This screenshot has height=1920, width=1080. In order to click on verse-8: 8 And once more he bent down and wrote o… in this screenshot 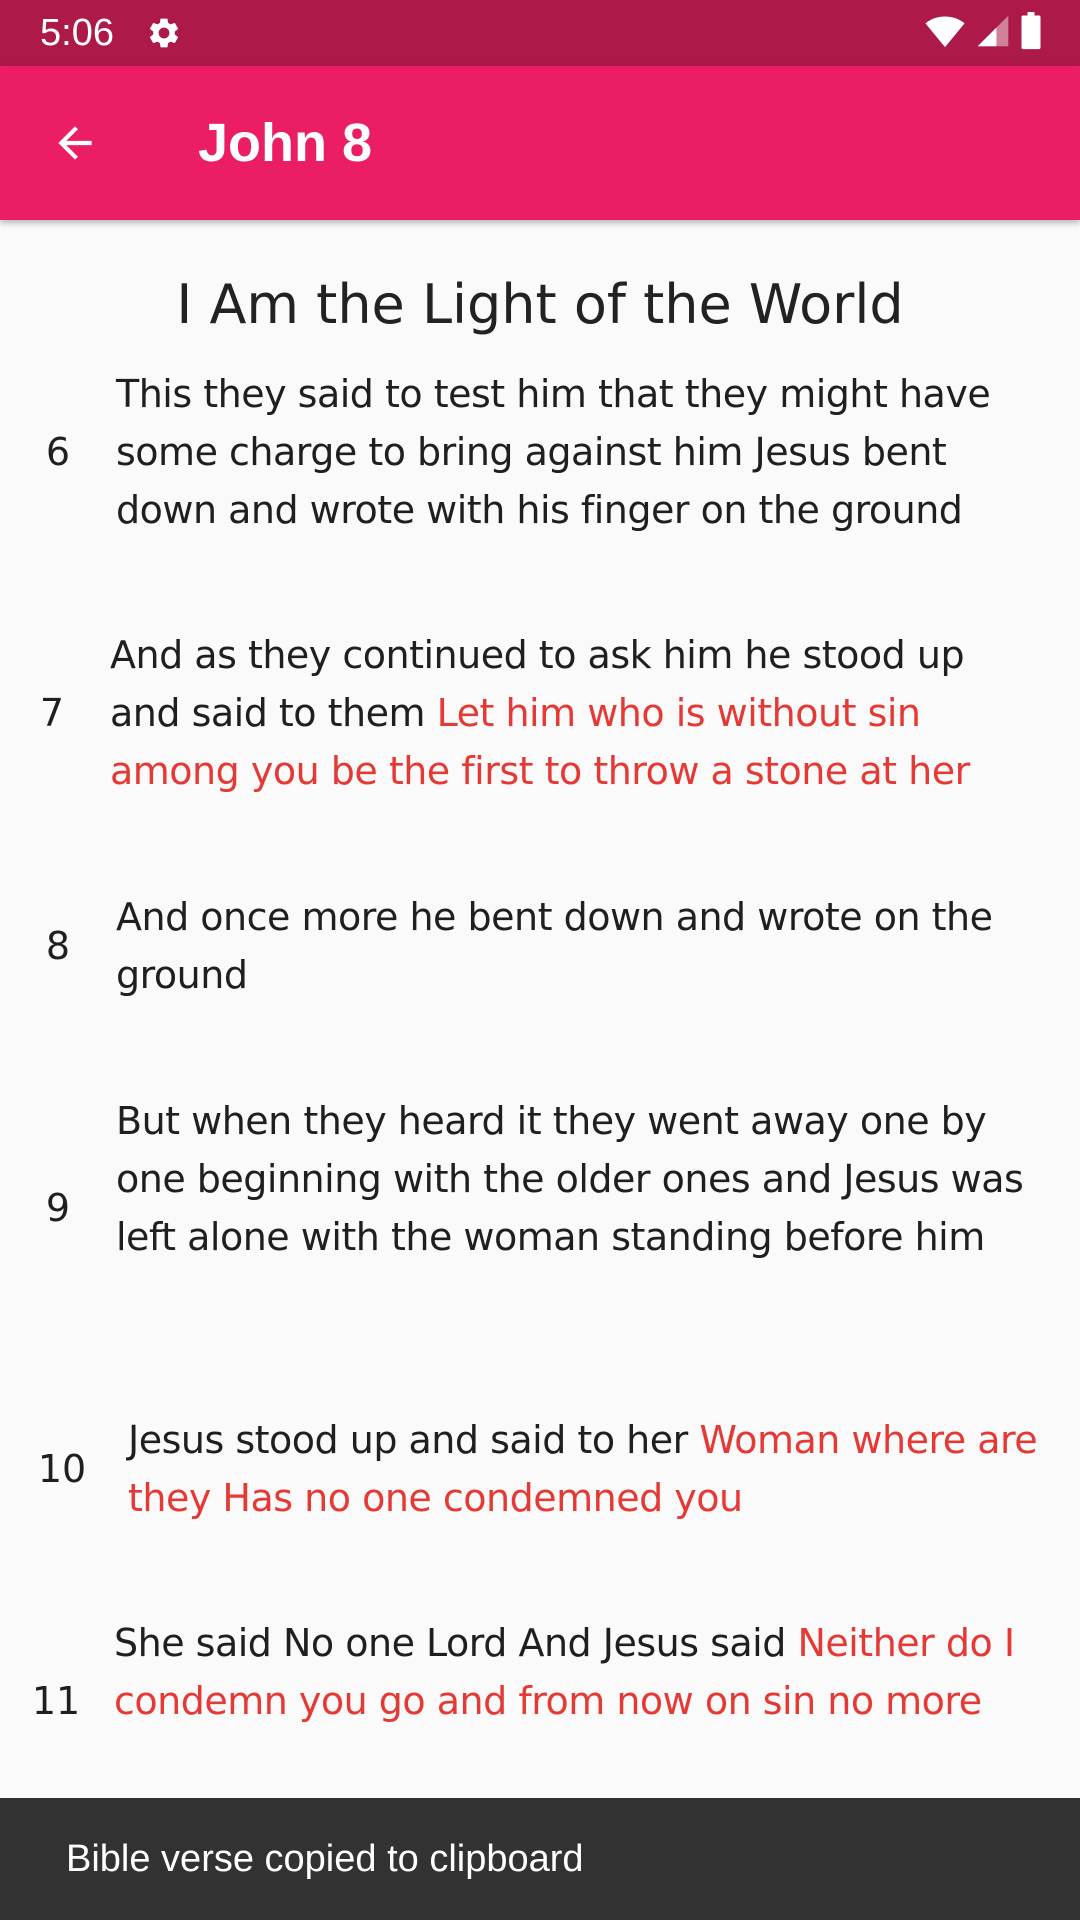, I will do `click(540, 946)`.